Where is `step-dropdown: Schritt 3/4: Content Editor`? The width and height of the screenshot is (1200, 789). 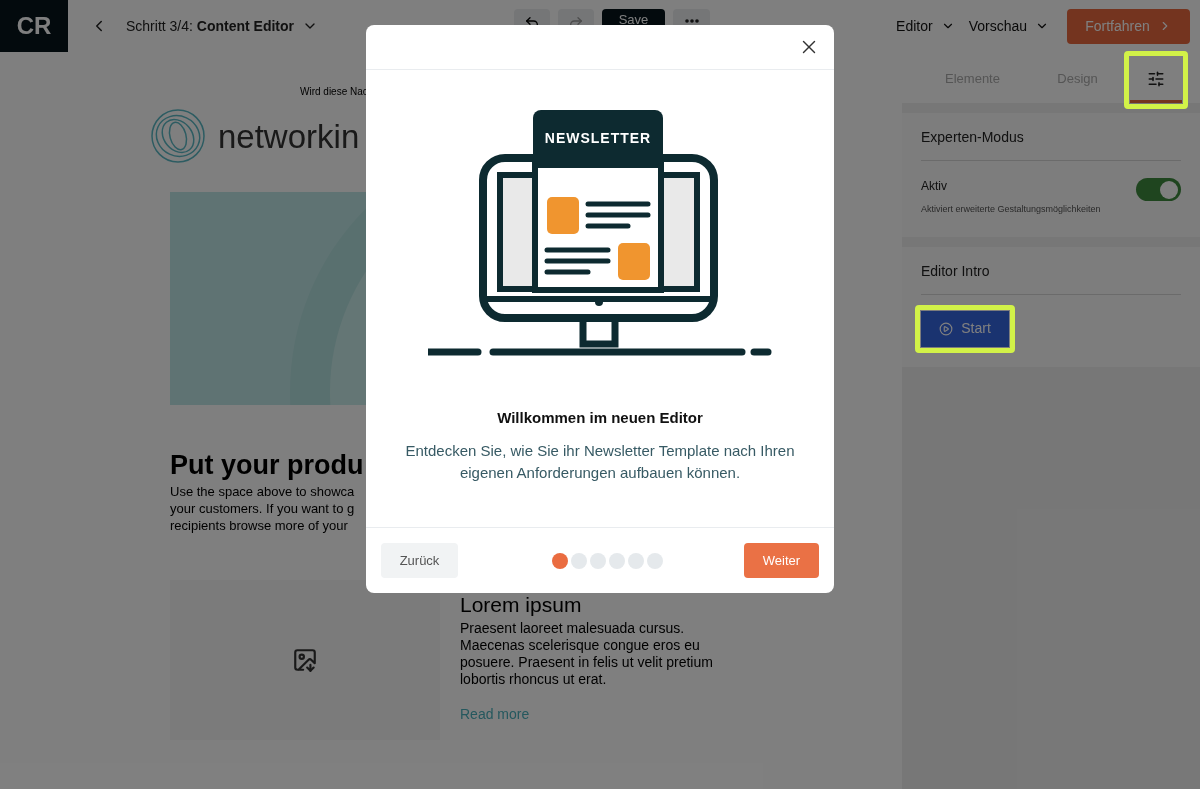
step-dropdown: Schritt 3/4: Content Editor is located at coordinates (222, 26).